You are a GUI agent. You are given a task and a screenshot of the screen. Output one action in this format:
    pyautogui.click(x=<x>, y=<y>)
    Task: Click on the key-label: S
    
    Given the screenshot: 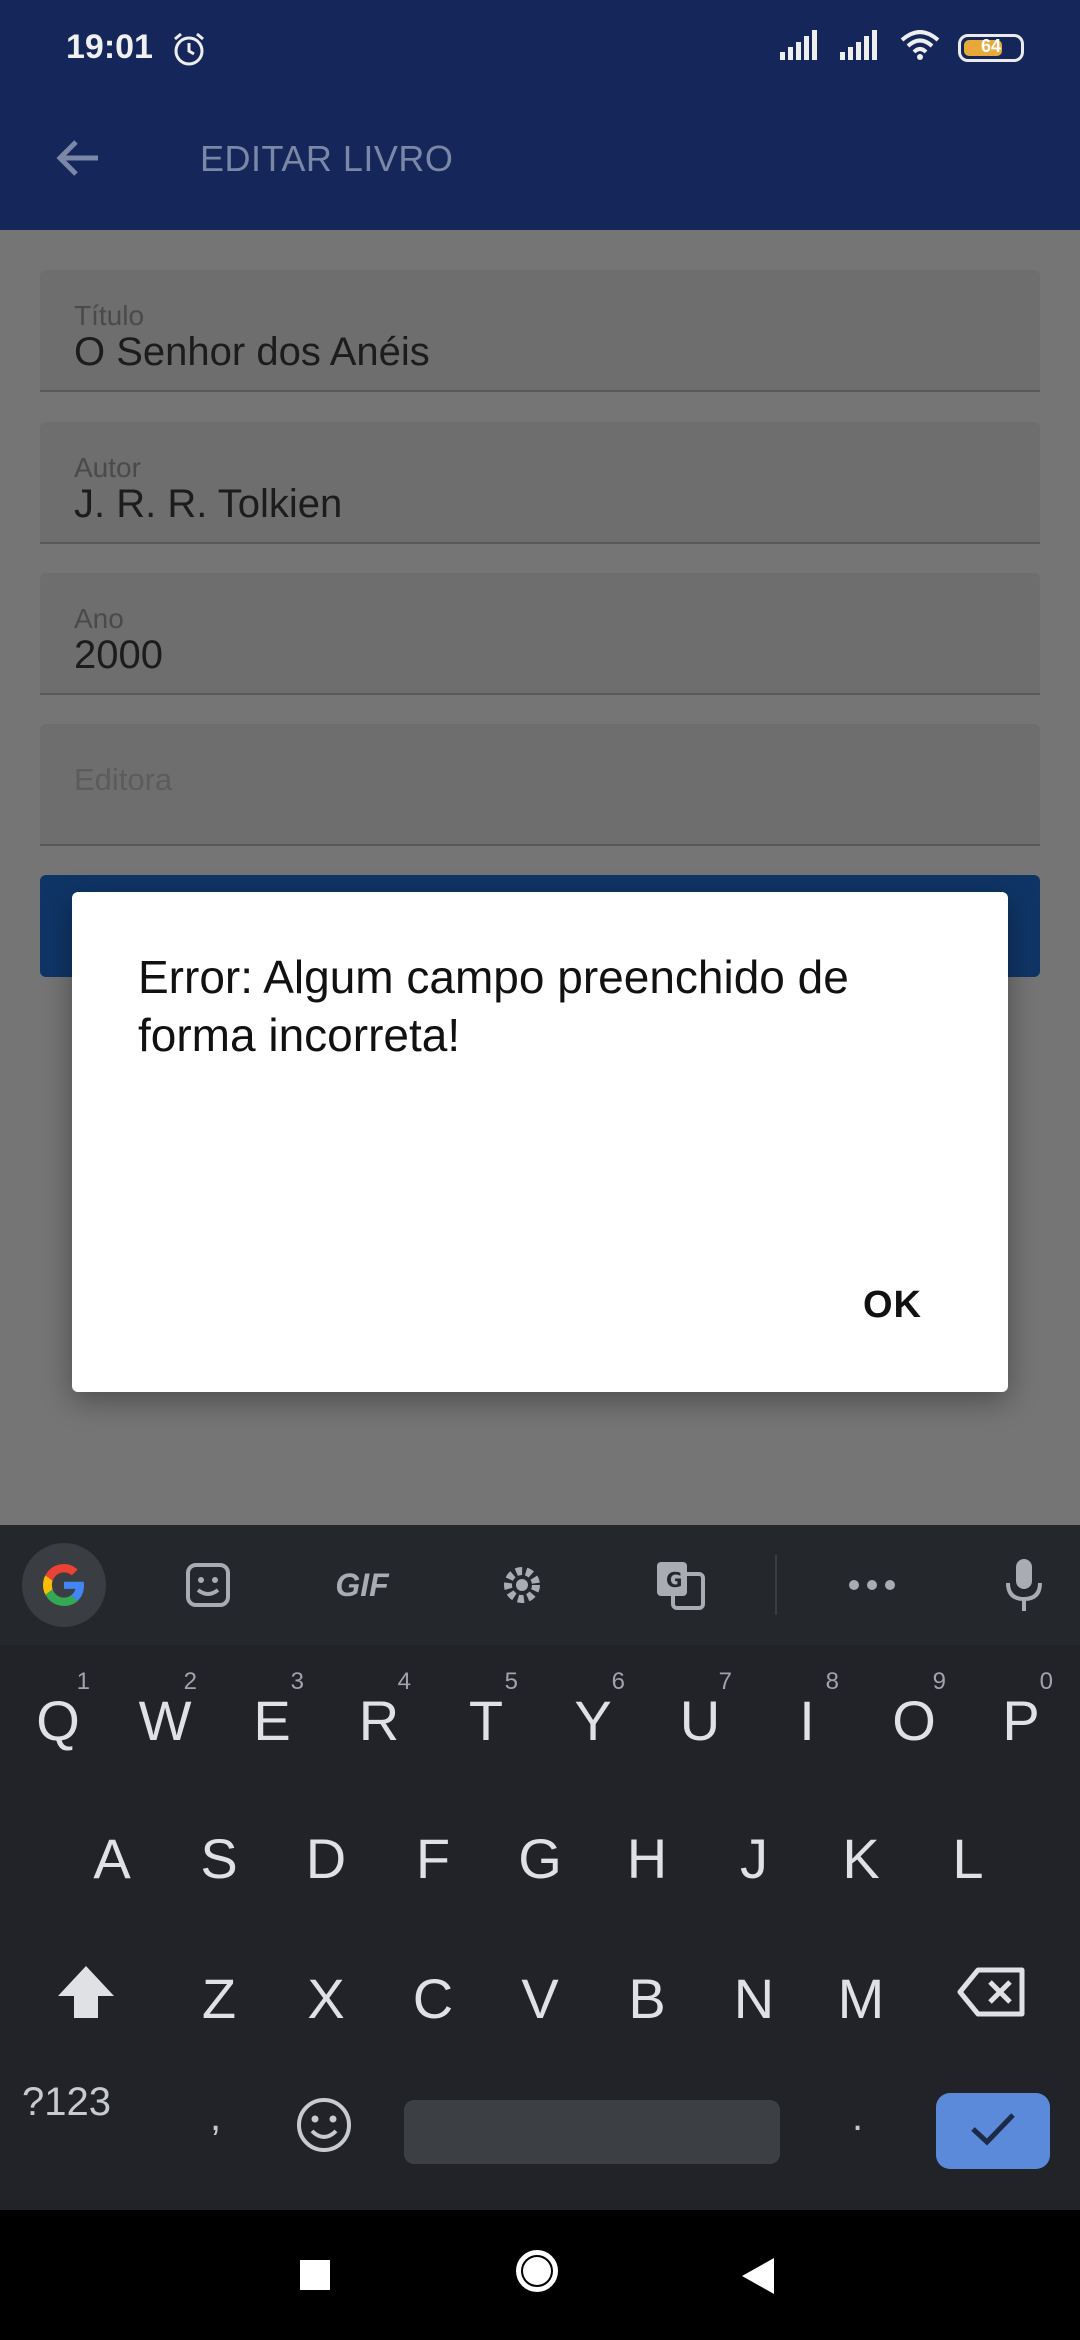 What is the action you would take?
    pyautogui.click(x=219, y=1858)
    